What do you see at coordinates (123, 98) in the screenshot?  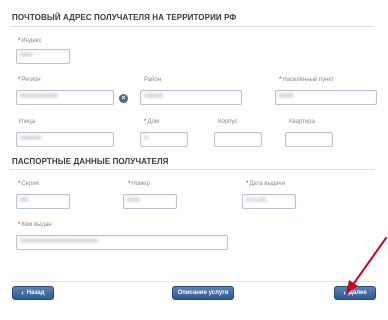 I see `clear-region-icon: ×` at bounding box center [123, 98].